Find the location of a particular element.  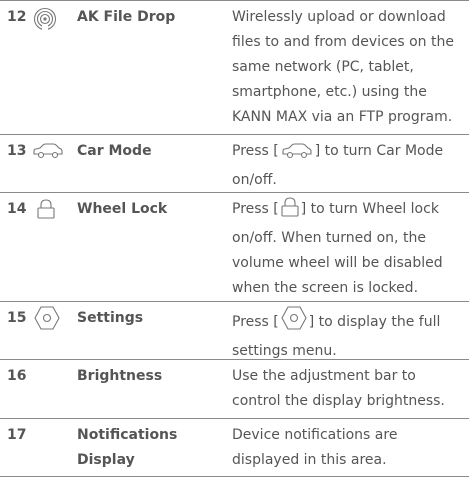

row-number: 14 is located at coordinates (17, 209).